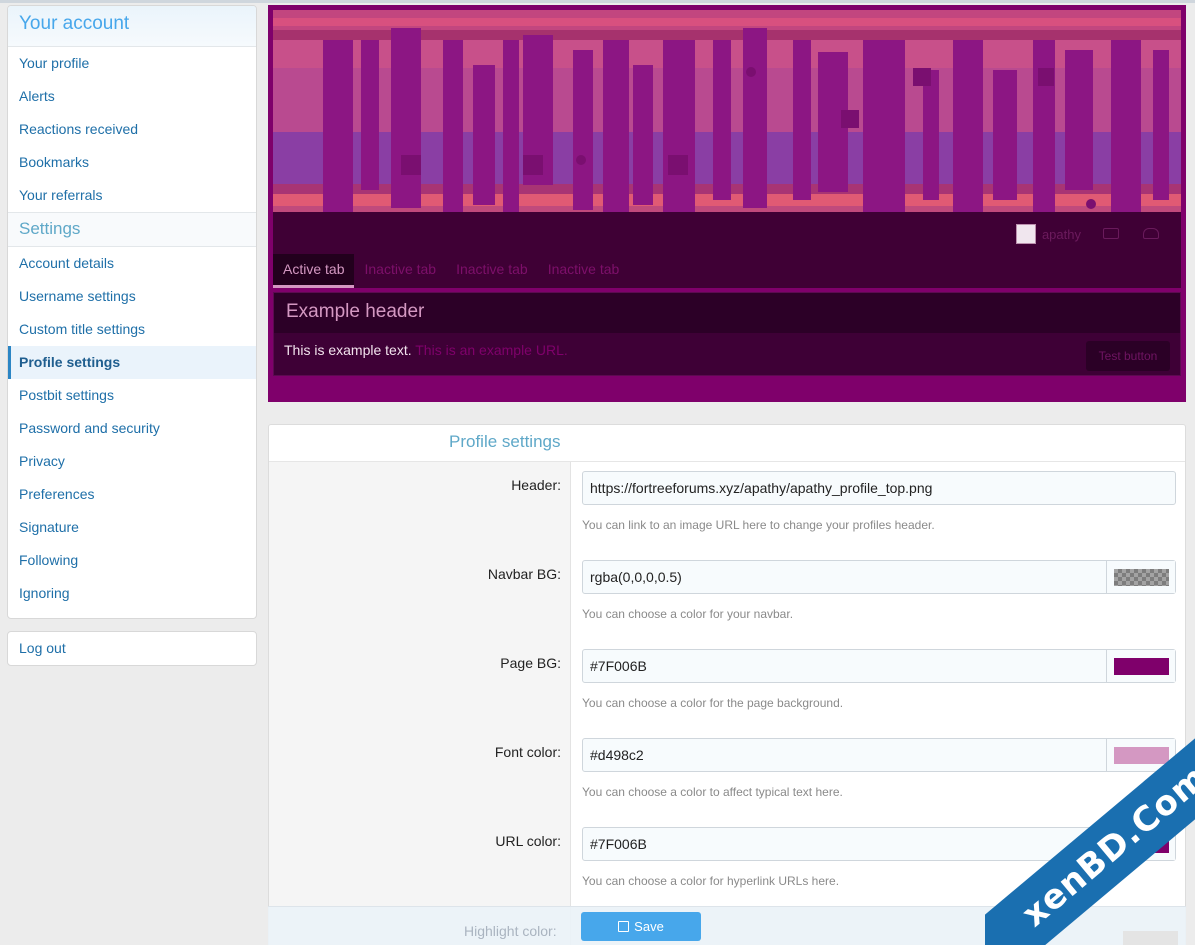 This screenshot has width=1195, height=945. Describe the element at coordinates (132, 614) in the screenshot. I see `sidebar-padding` at that location.